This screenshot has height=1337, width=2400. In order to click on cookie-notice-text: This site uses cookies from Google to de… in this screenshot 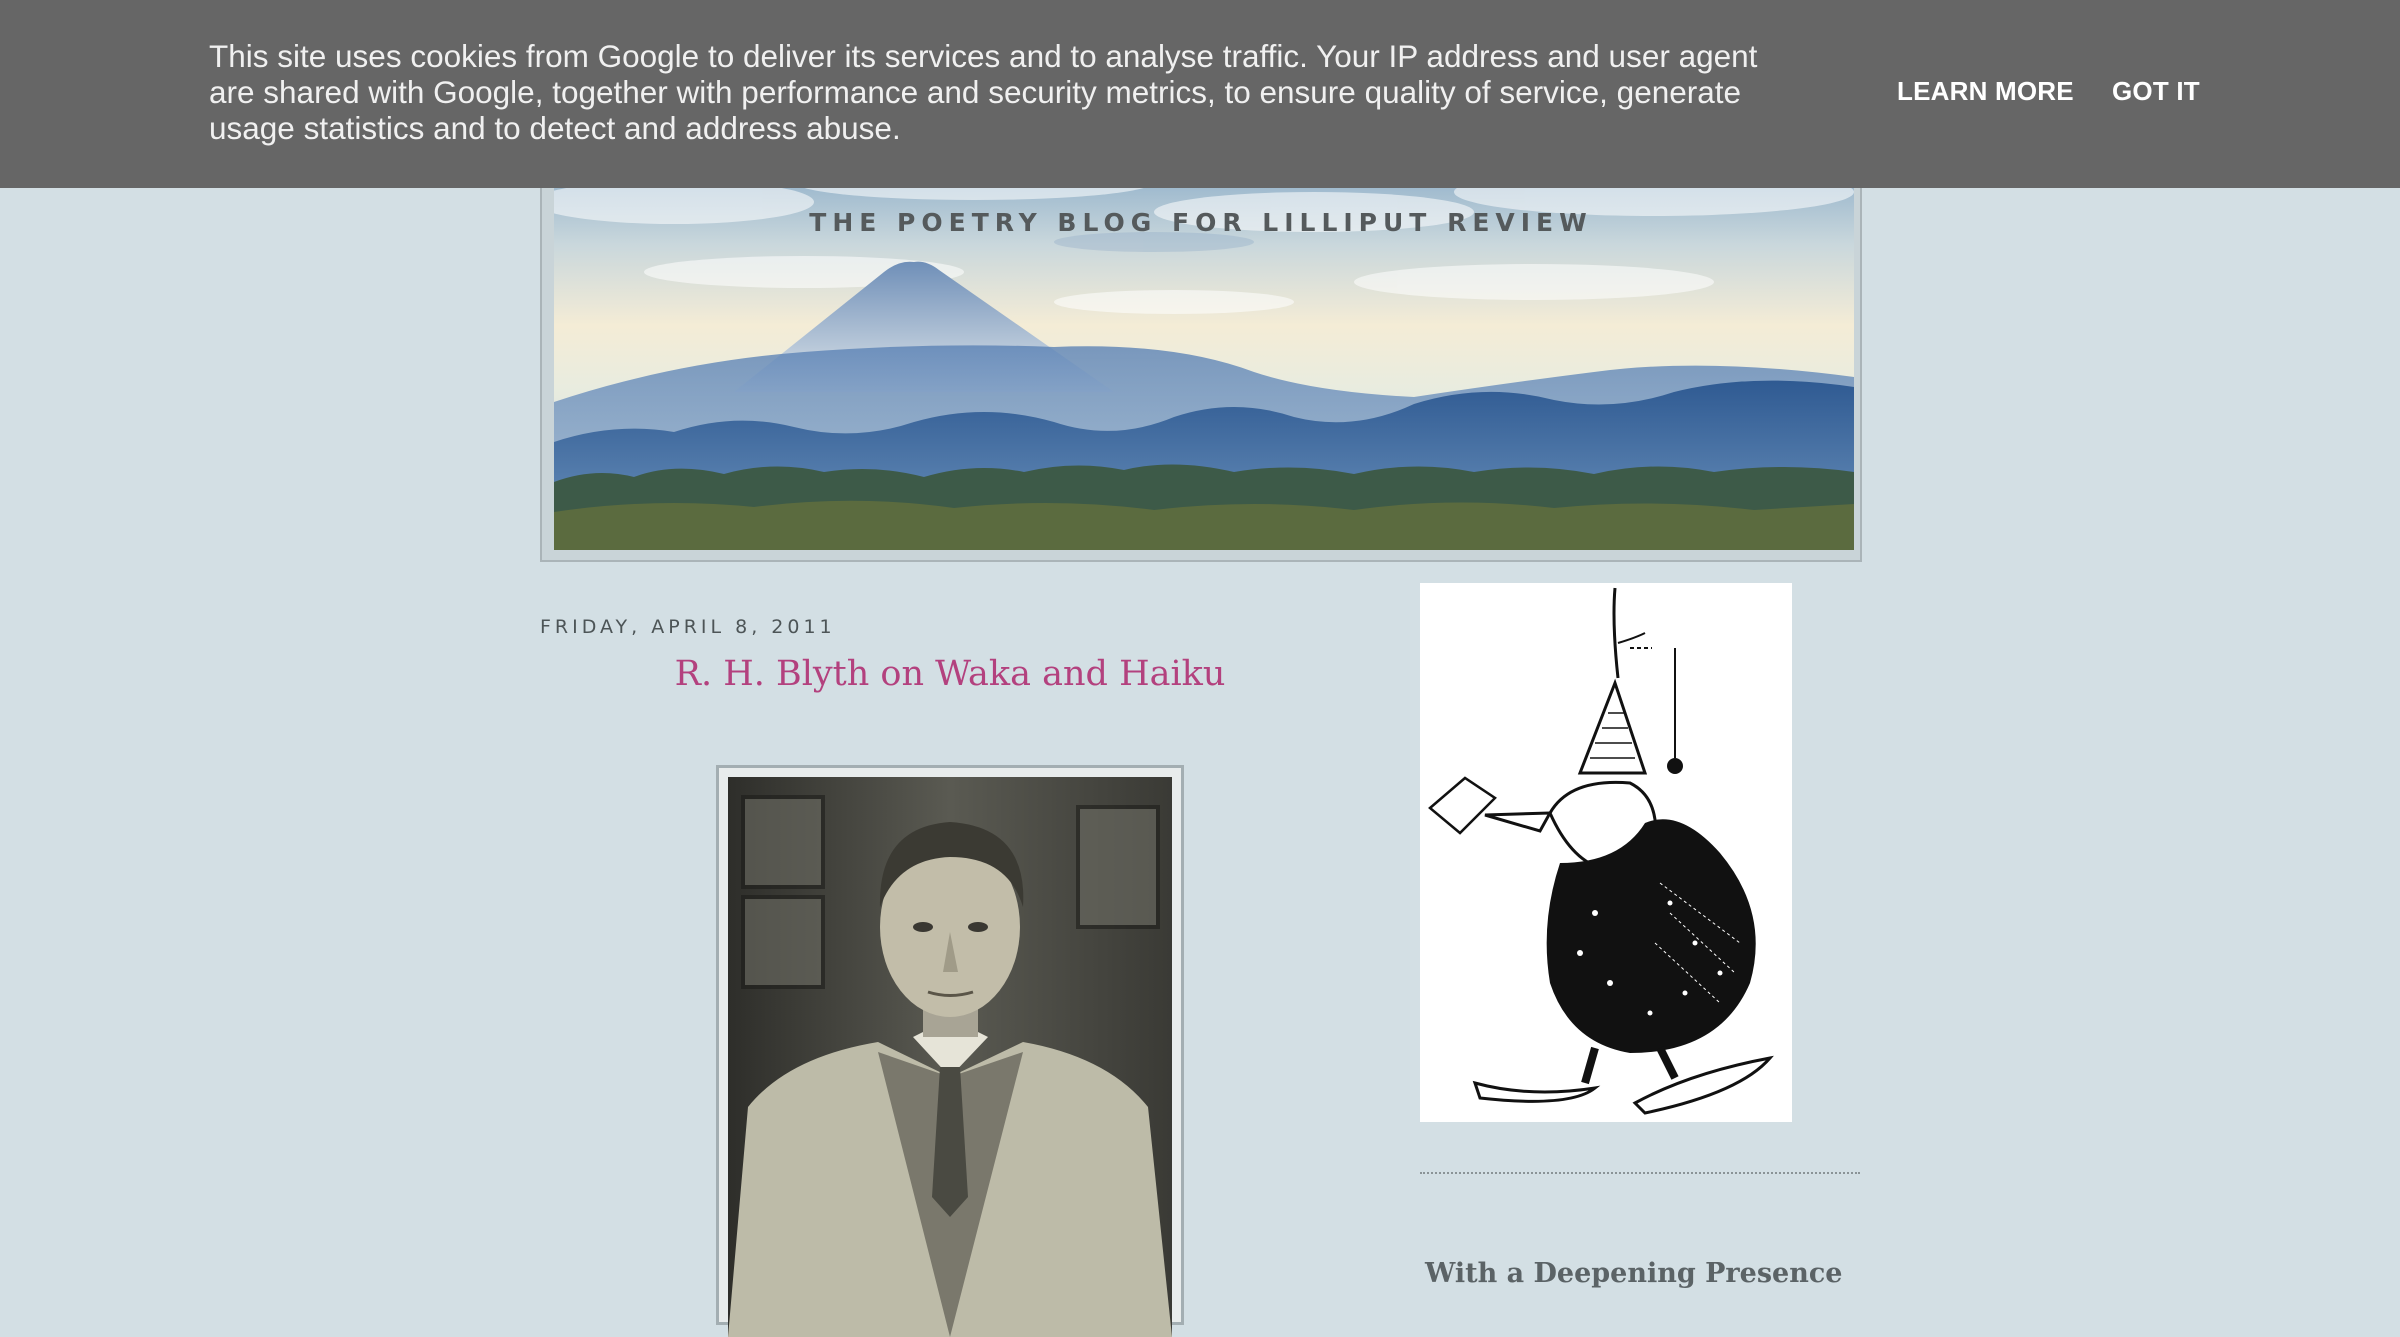, I will do `click(983, 92)`.